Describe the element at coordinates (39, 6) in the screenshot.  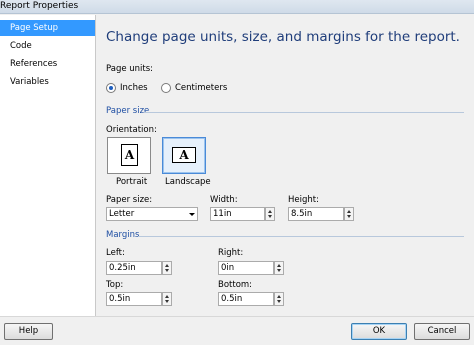
I see `window-title: Report Properties` at that location.